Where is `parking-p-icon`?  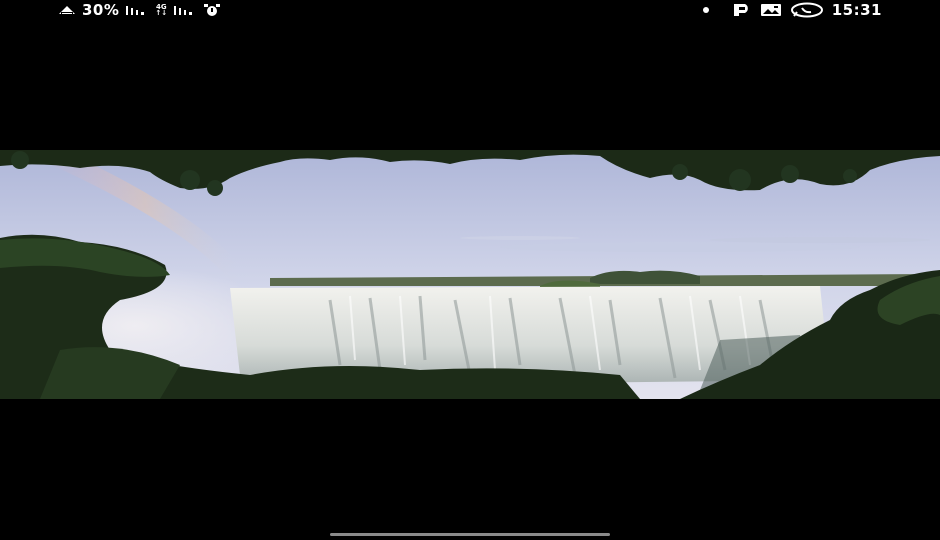 parking-p-icon is located at coordinates (742, 10).